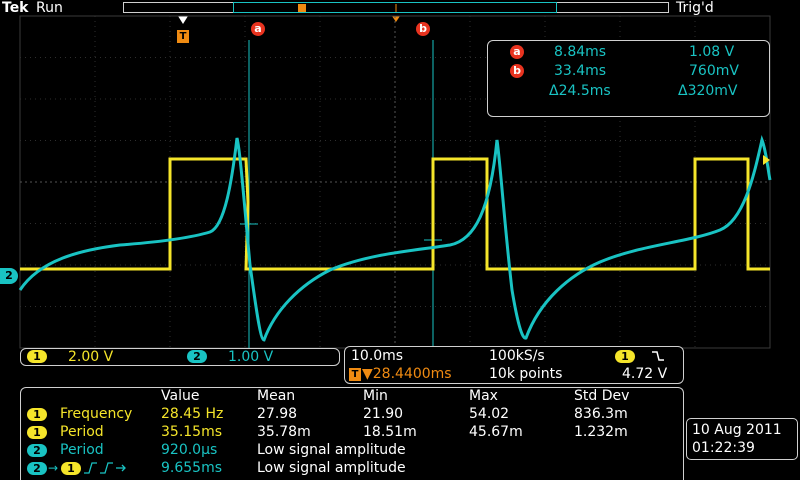  Describe the element at coordinates (180, 396) in the screenshot. I see `meas-header-value: Value` at that location.